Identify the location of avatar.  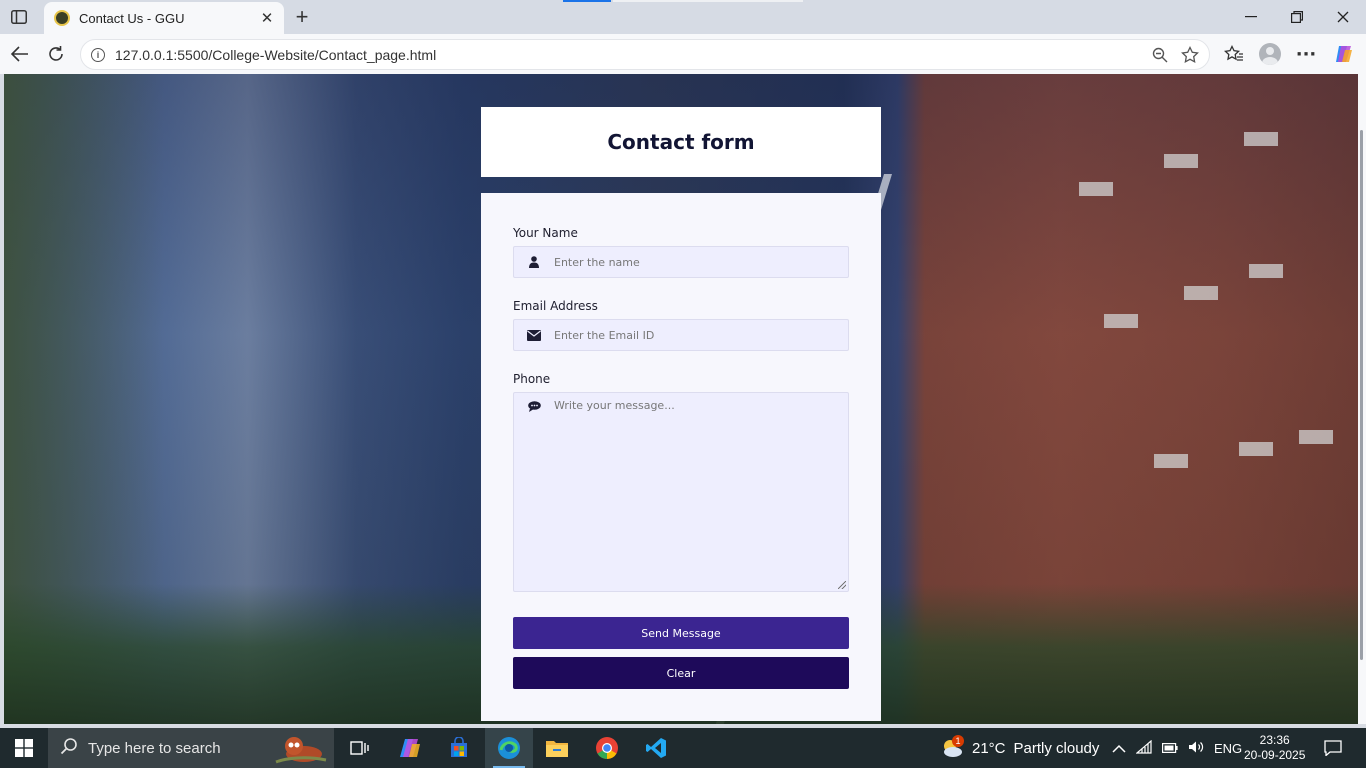
(1270, 54).